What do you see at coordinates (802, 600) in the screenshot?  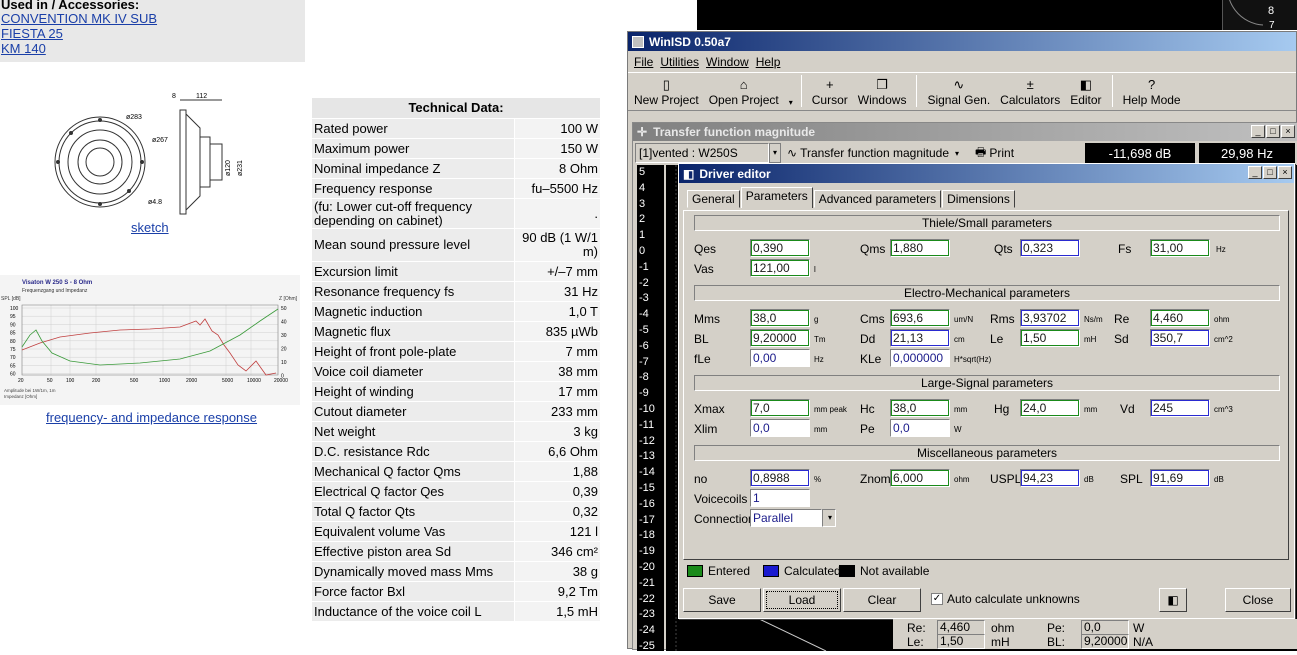 I see `load-button: Load` at bounding box center [802, 600].